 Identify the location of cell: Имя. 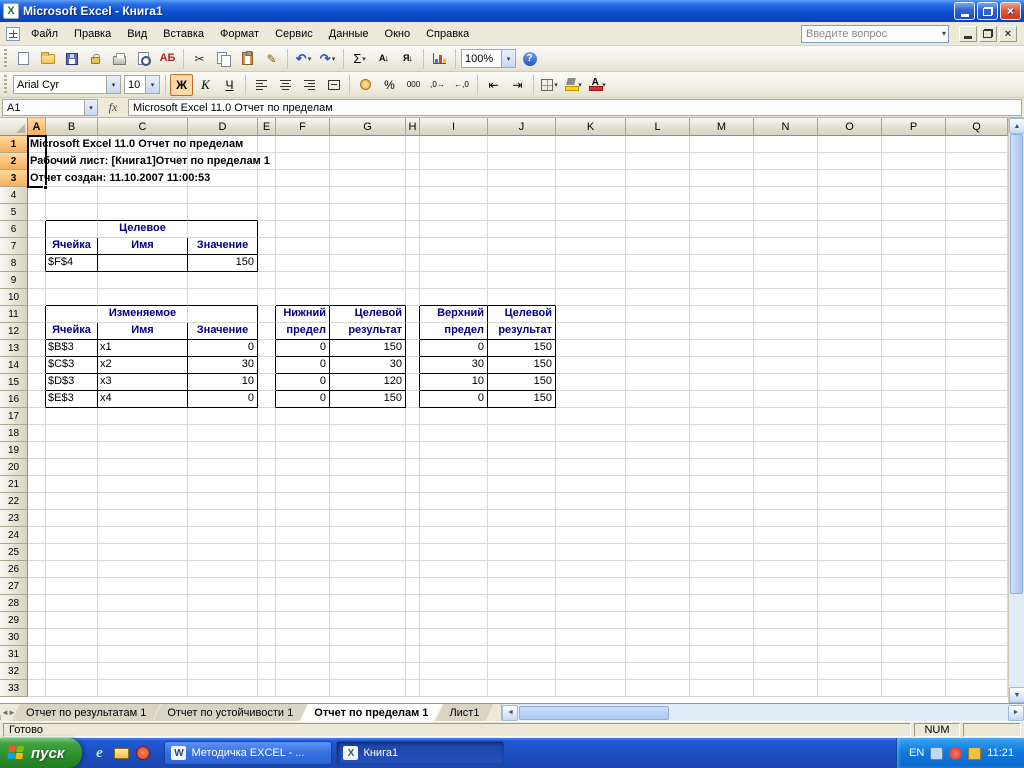
(143, 331).